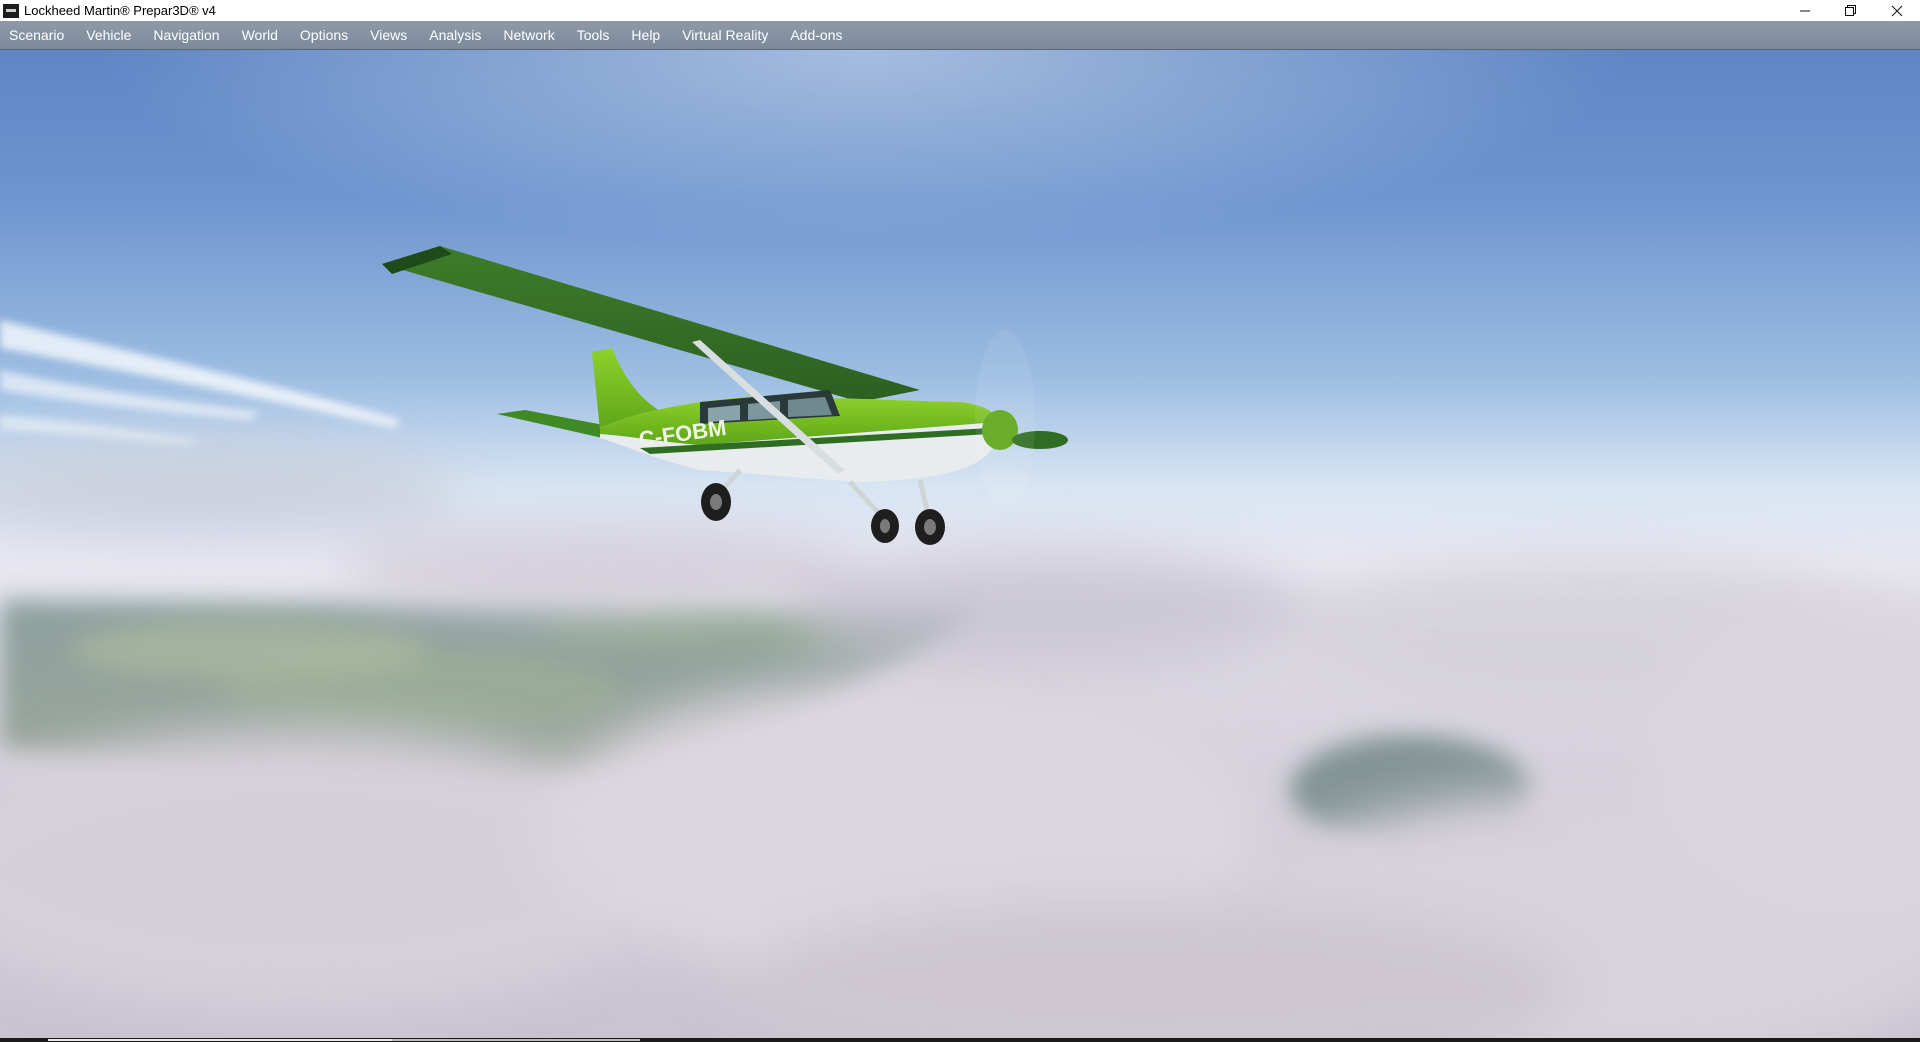 The height and width of the screenshot is (1042, 1920). What do you see at coordinates (186, 35) in the screenshot?
I see `menu-navigation: Navigation` at bounding box center [186, 35].